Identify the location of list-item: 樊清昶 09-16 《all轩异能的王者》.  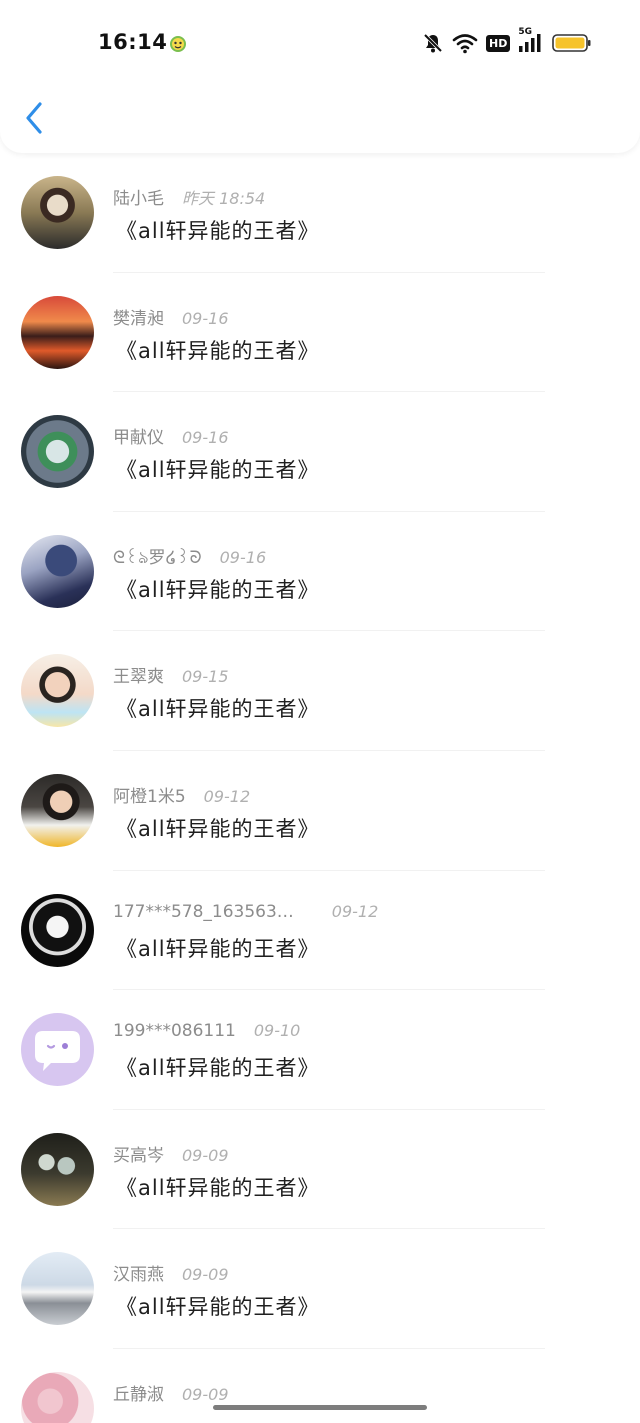
(320, 333).